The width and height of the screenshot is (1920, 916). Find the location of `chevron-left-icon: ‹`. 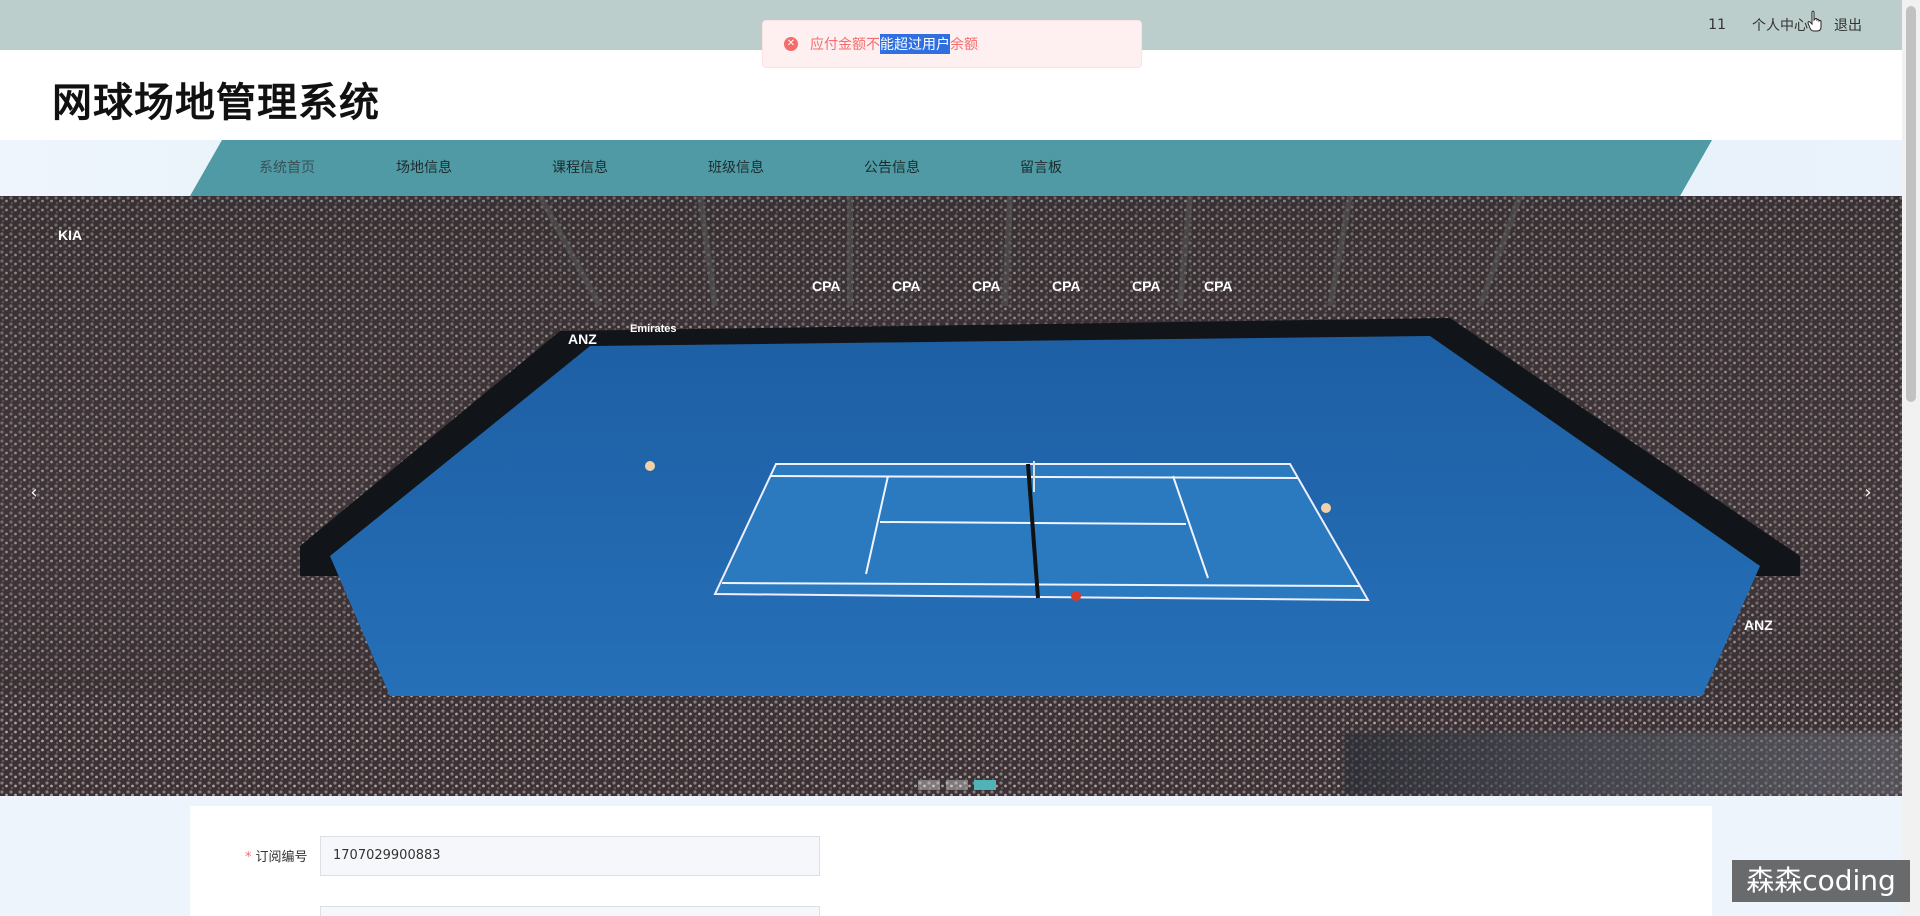

chevron-left-icon: ‹ is located at coordinates (34, 492).